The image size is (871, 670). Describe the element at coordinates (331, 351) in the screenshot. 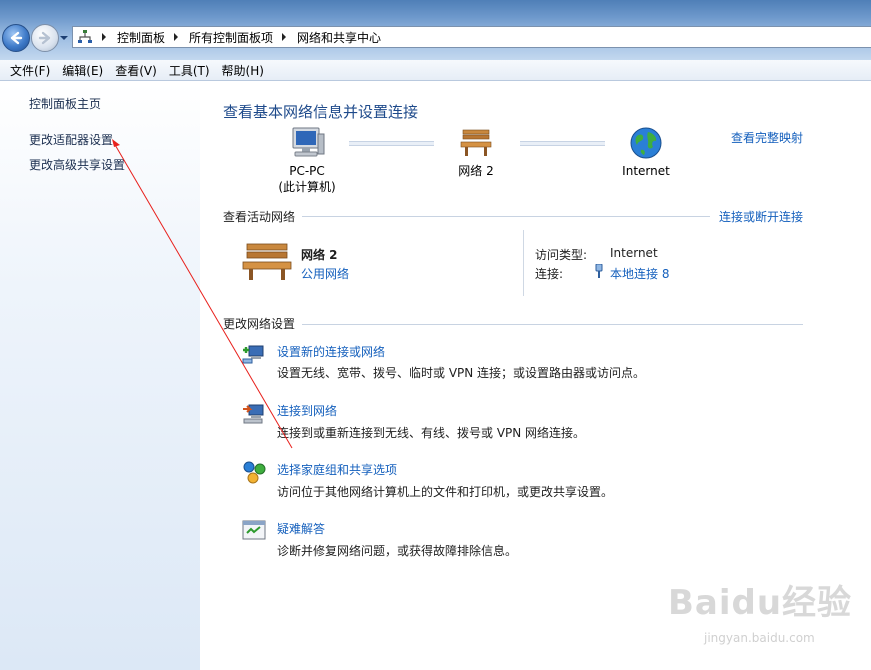

I see `task-new-connection-link: 设置新的连接或网络` at that location.